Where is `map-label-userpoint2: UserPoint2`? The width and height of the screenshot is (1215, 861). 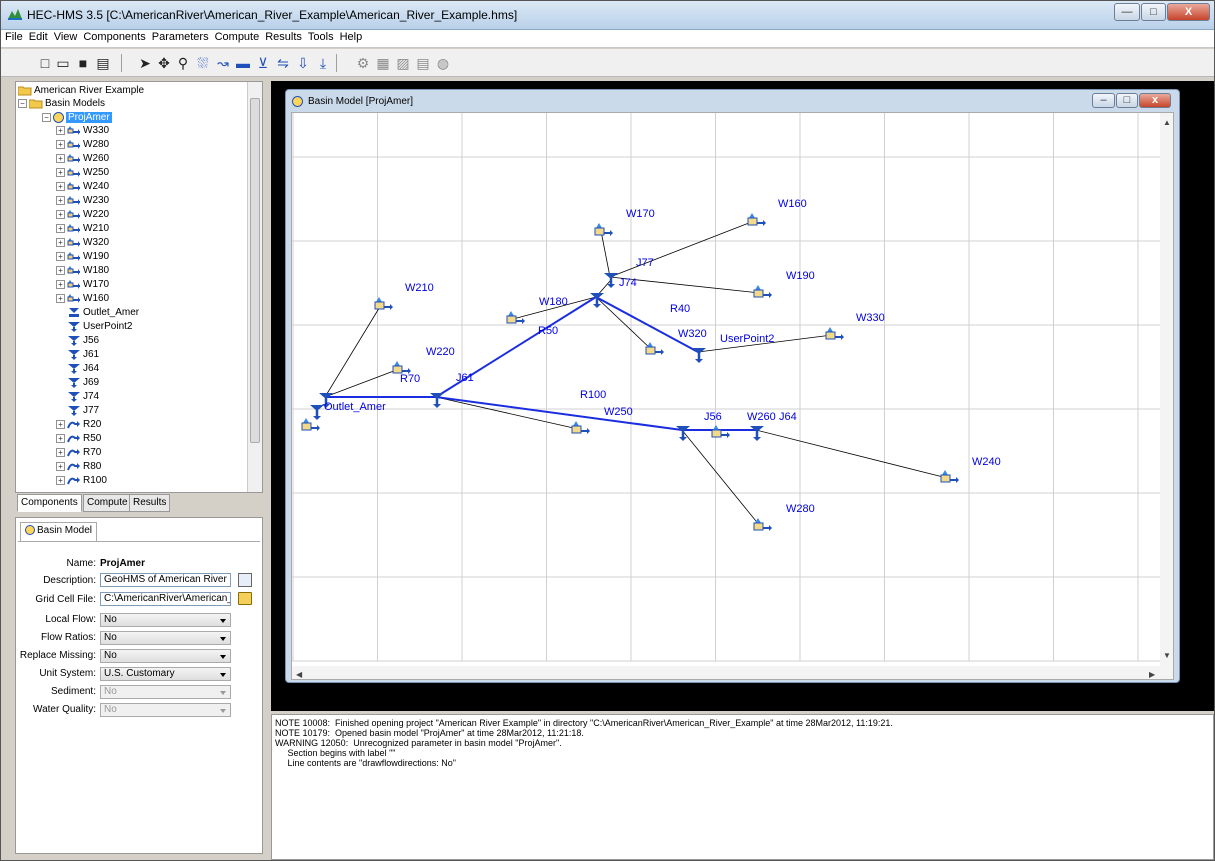 map-label-userpoint2: UserPoint2 is located at coordinates (747, 339).